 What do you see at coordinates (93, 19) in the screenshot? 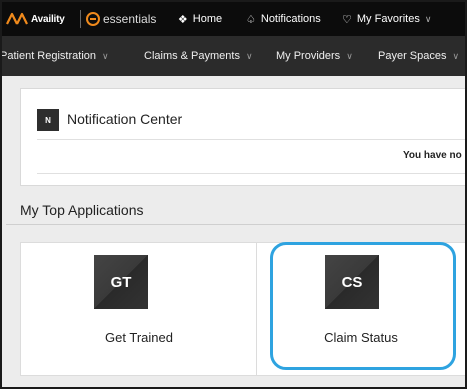
I see `essentials-icon` at bounding box center [93, 19].